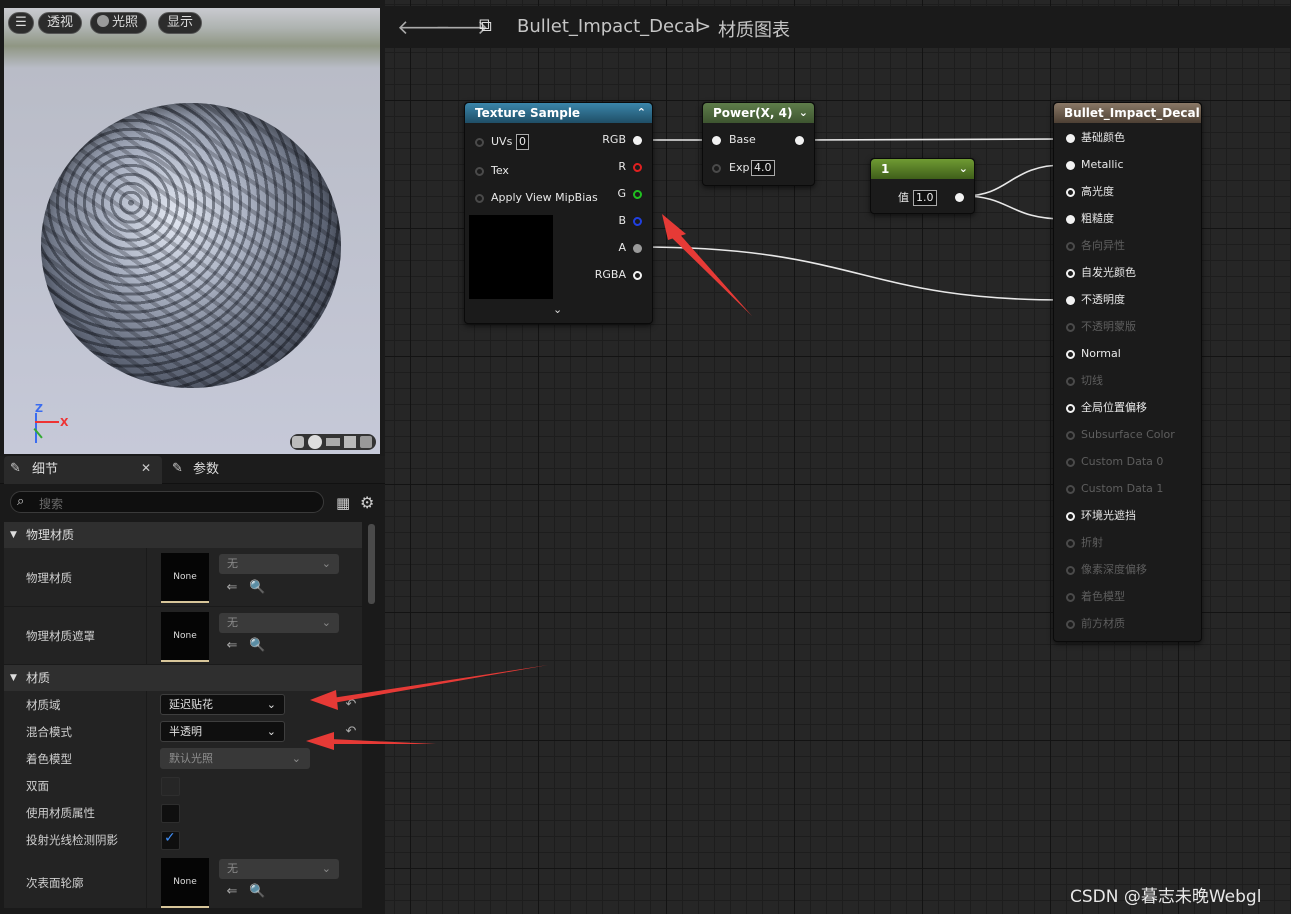 The height and width of the screenshot is (914, 1291). What do you see at coordinates (371, 564) in the screenshot?
I see `details-scrollbar` at bounding box center [371, 564].